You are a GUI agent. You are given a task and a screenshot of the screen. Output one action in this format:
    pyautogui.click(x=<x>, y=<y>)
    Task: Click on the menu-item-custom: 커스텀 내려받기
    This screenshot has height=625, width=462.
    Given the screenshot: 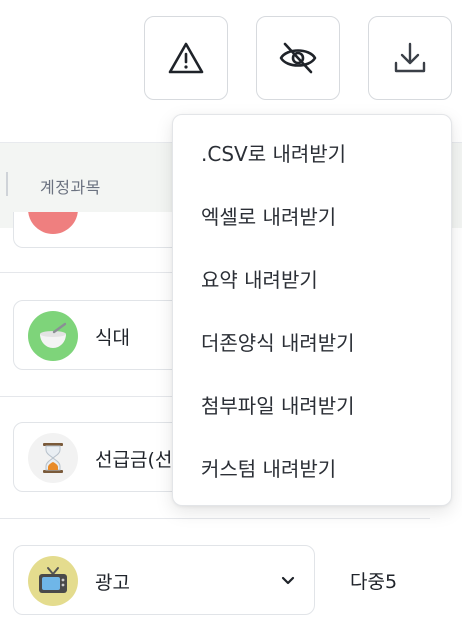 What is the action you would take?
    pyautogui.click(x=268, y=469)
    